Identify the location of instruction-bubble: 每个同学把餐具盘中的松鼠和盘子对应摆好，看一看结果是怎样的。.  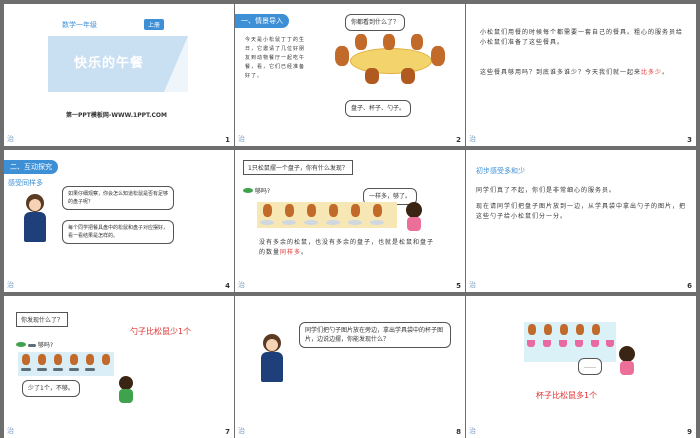
(118, 232).